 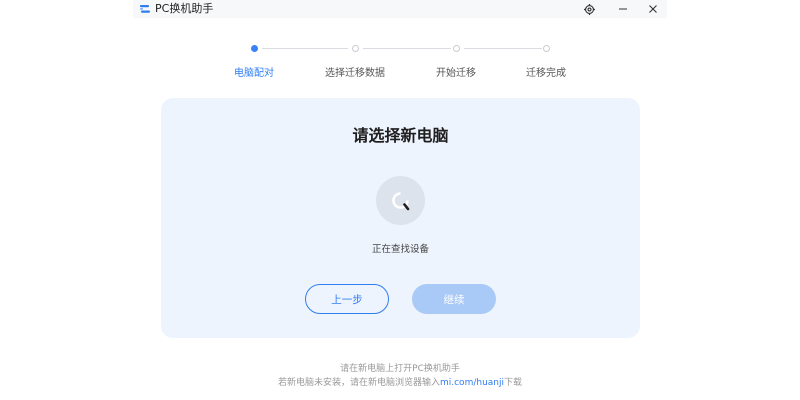 I want to click on download-link: mi.com/huanji, so click(x=472, y=383).